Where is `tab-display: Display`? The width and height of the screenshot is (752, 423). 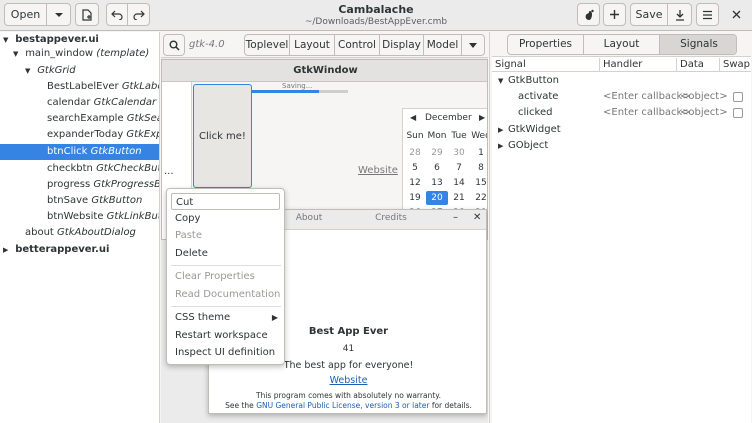 tab-display: Display is located at coordinates (402, 45).